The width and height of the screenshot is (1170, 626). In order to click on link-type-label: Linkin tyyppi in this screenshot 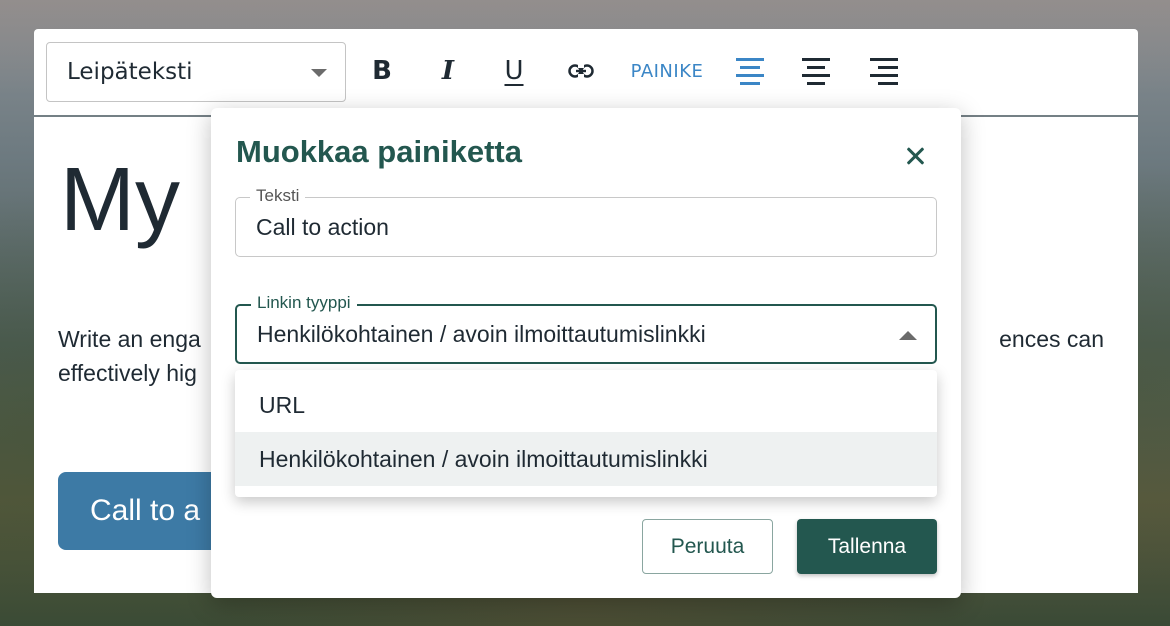, I will do `click(304, 303)`.